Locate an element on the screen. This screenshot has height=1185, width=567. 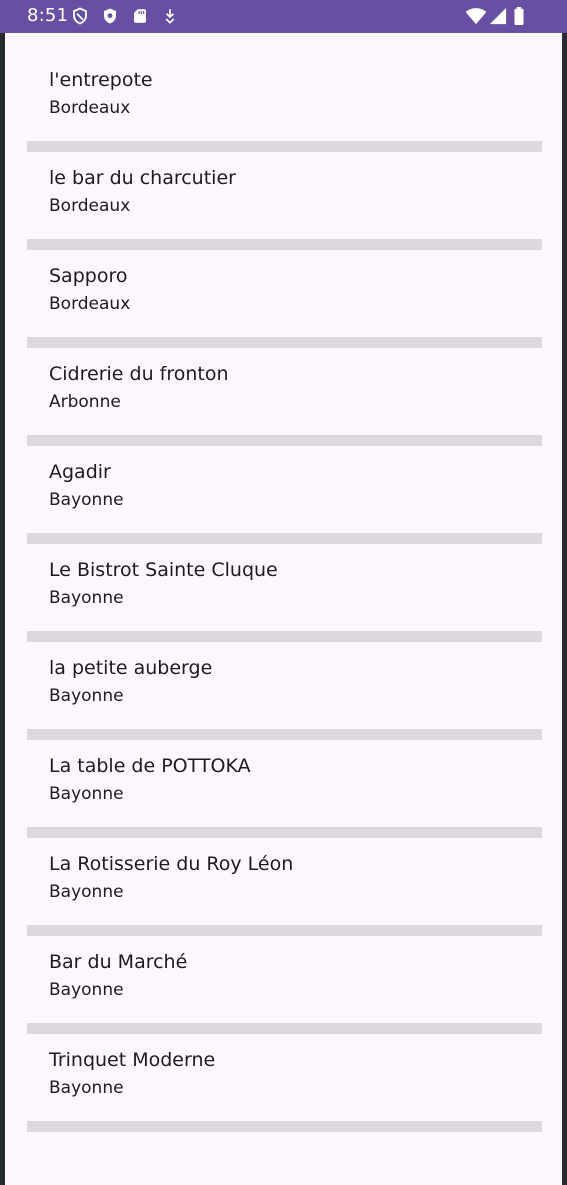
restaurant-name: Sapporo is located at coordinates (88, 276).